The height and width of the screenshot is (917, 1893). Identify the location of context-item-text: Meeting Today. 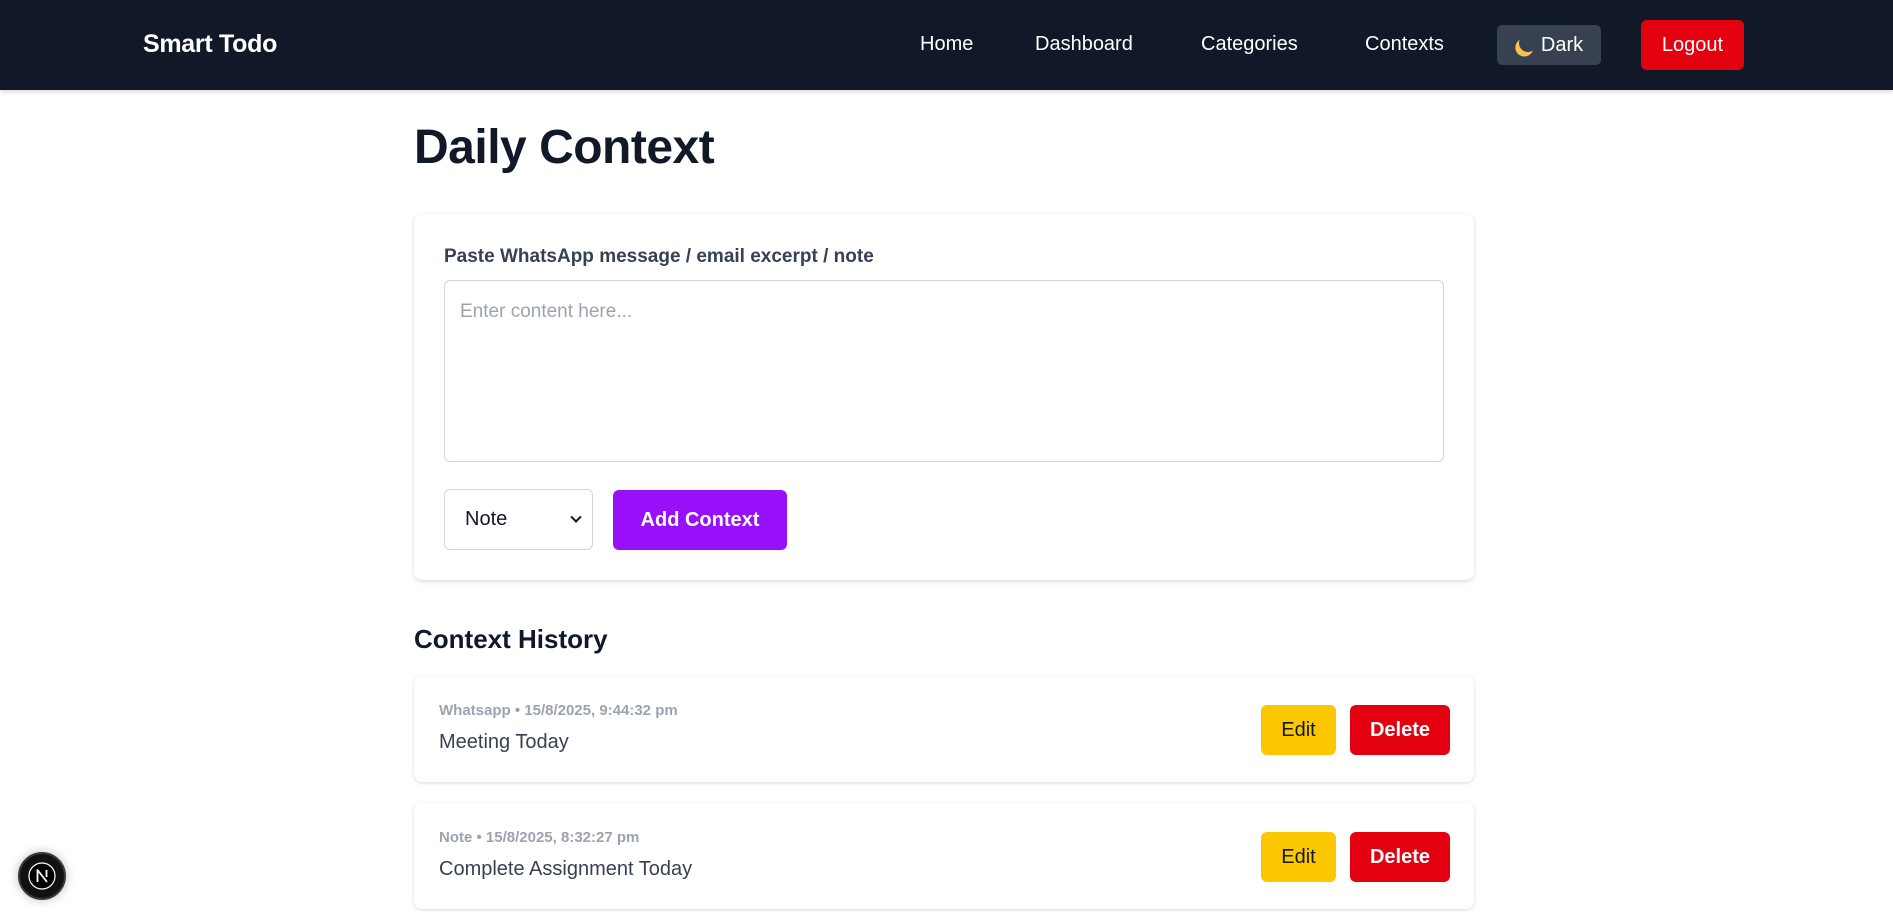
(504, 742).